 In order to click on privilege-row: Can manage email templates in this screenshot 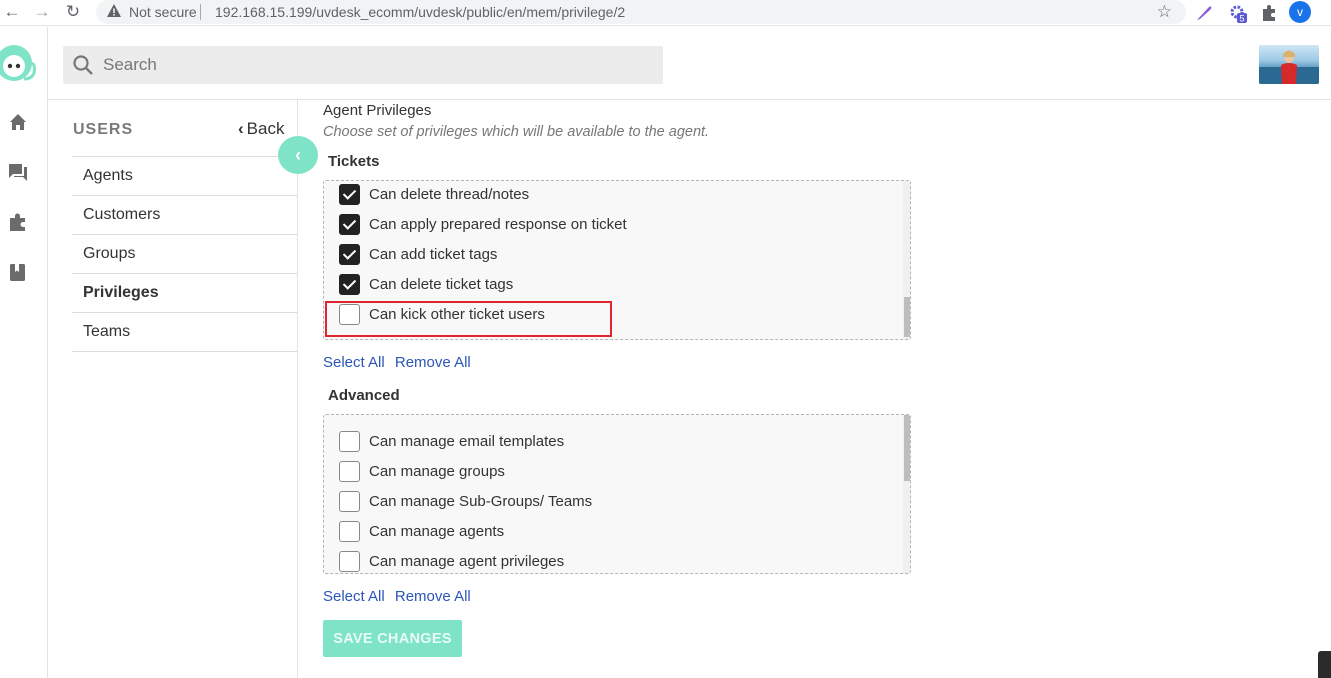, I will do `click(451, 441)`.